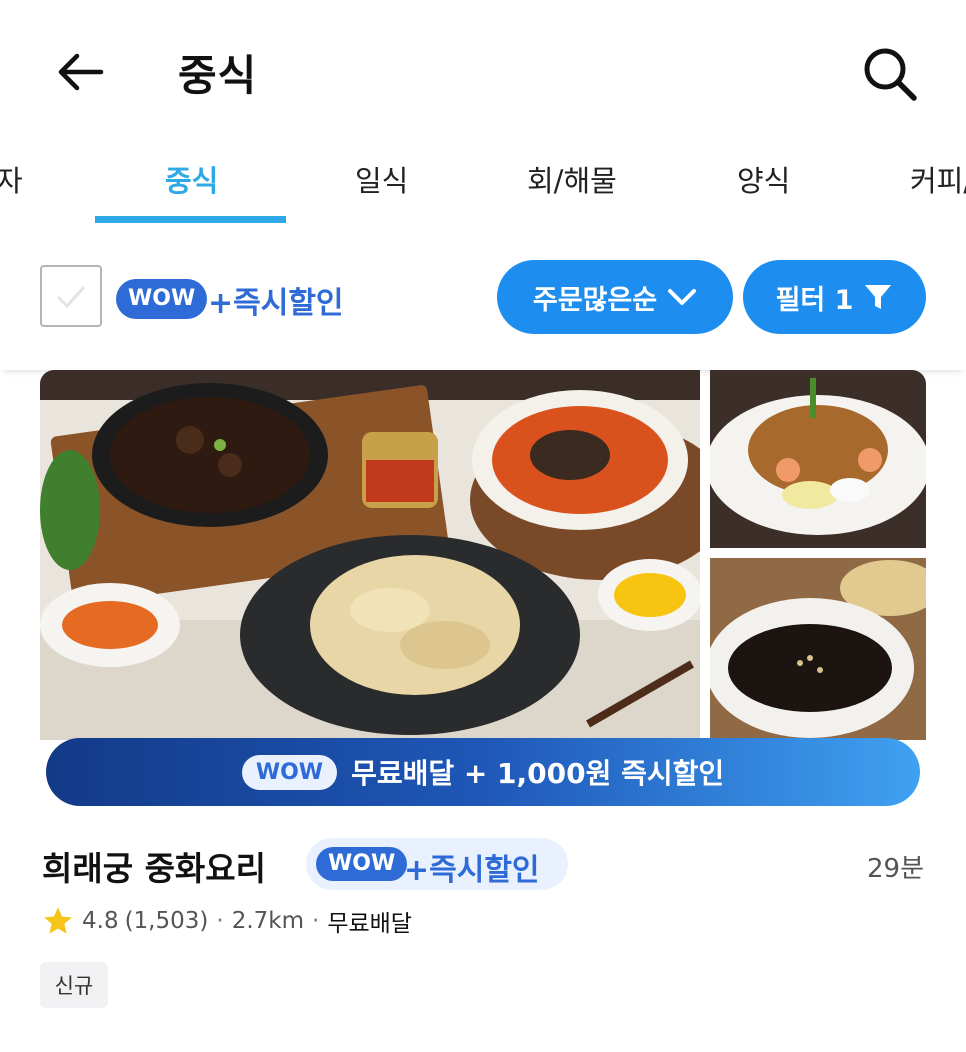  What do you see at coordinates (289, 772) in the screenshot?
I see `promo-wow-badge: WOW` at bounding box center [289, 772].